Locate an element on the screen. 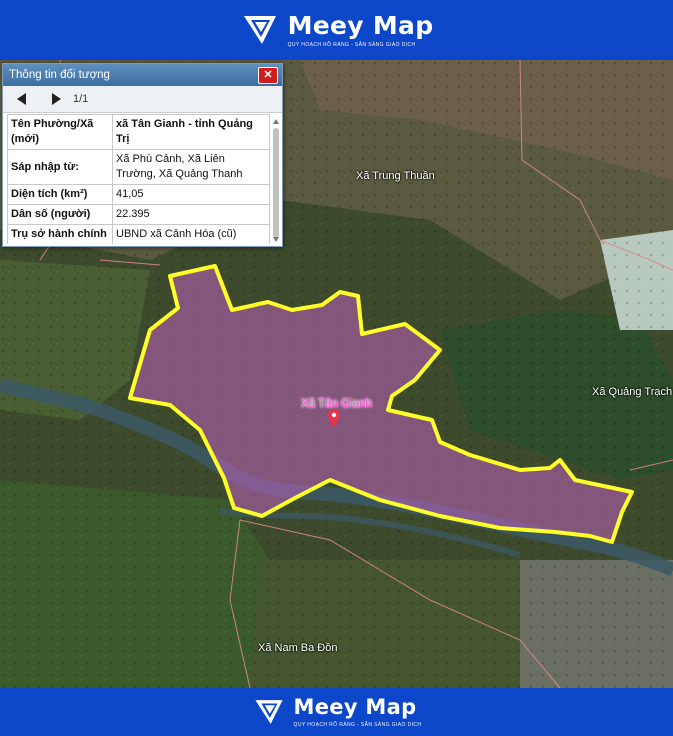 The image size is (673, 736). row-key: Dân số (người) is located at coordinates (60, 214).